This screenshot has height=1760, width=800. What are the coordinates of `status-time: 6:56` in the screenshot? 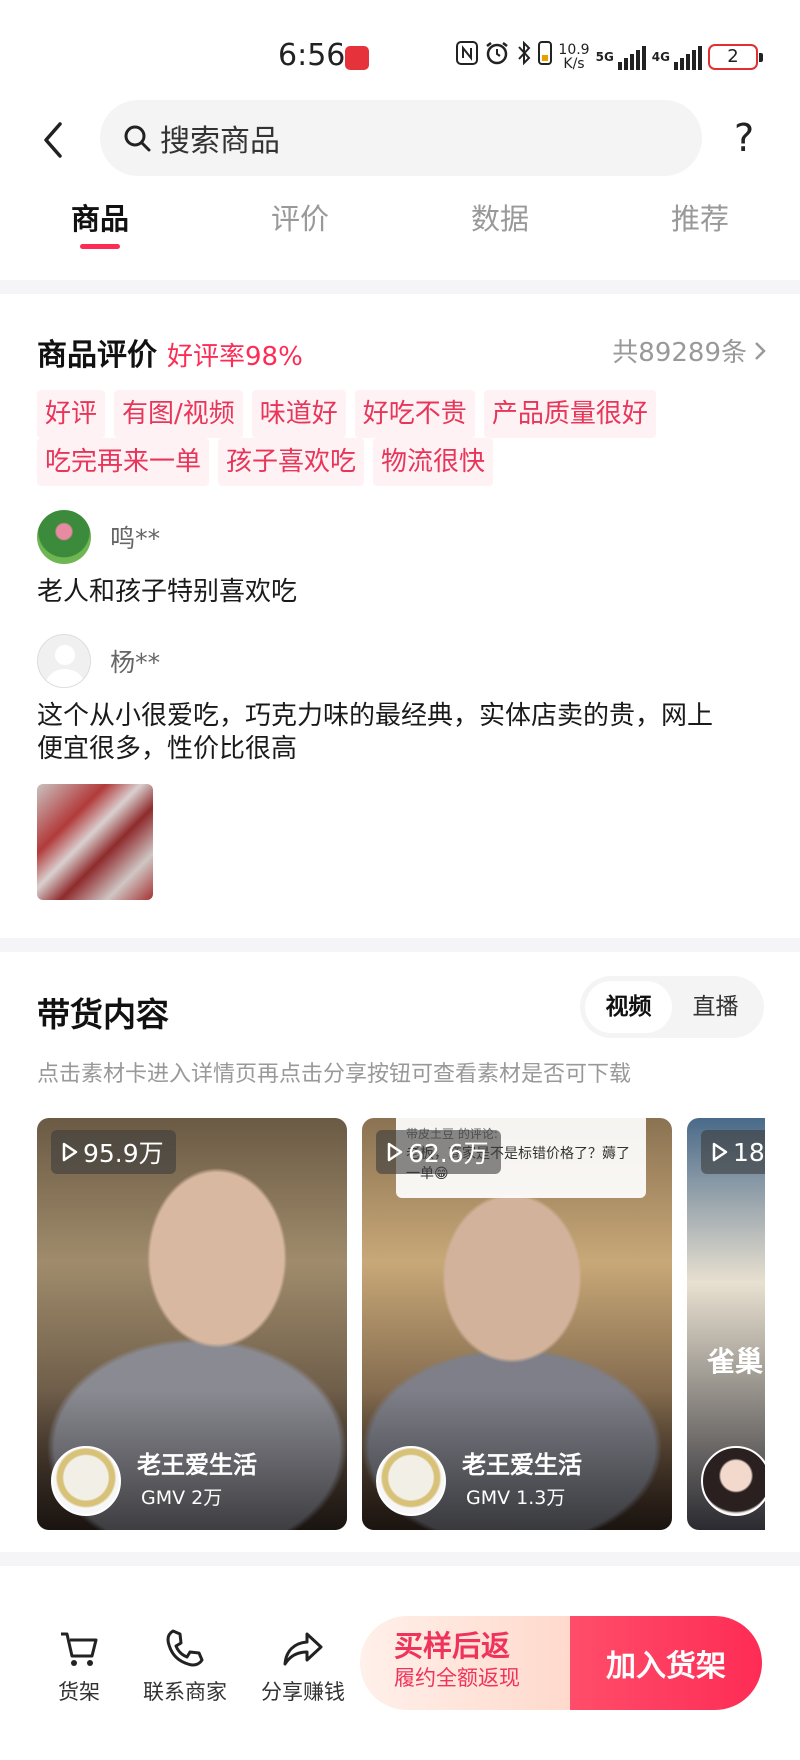 It's located at (312, 55).